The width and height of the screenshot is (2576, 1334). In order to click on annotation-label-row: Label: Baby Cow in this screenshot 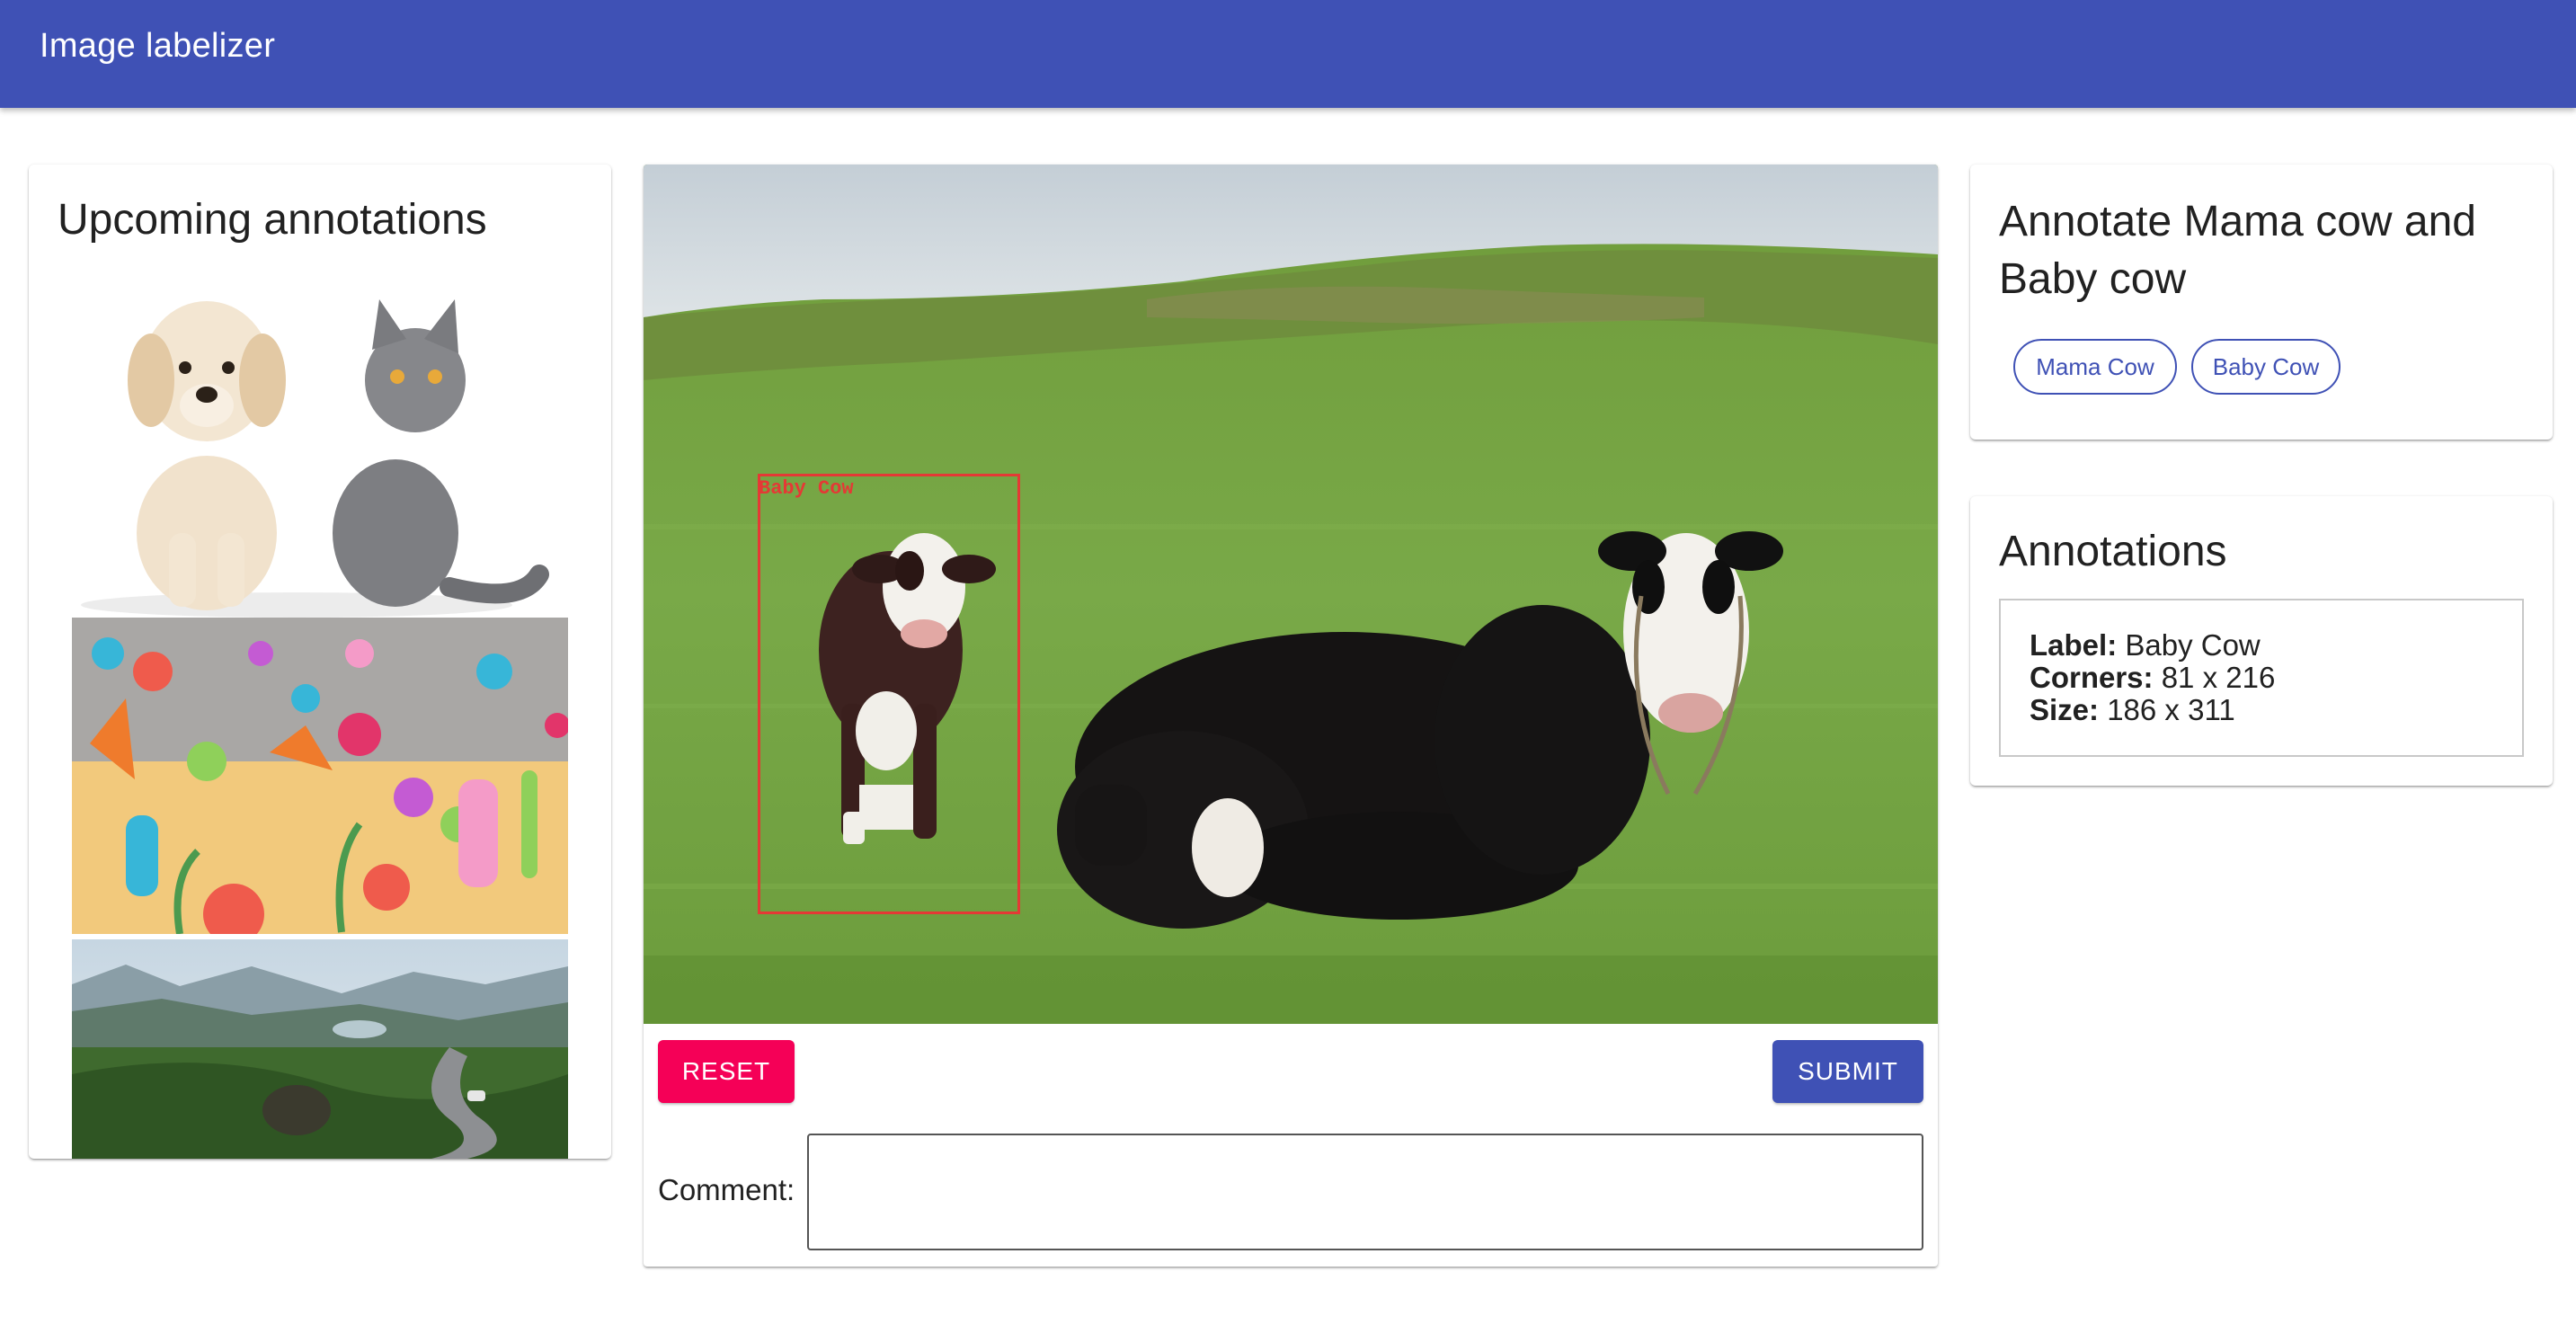, I will do `click(2261, 645)`.